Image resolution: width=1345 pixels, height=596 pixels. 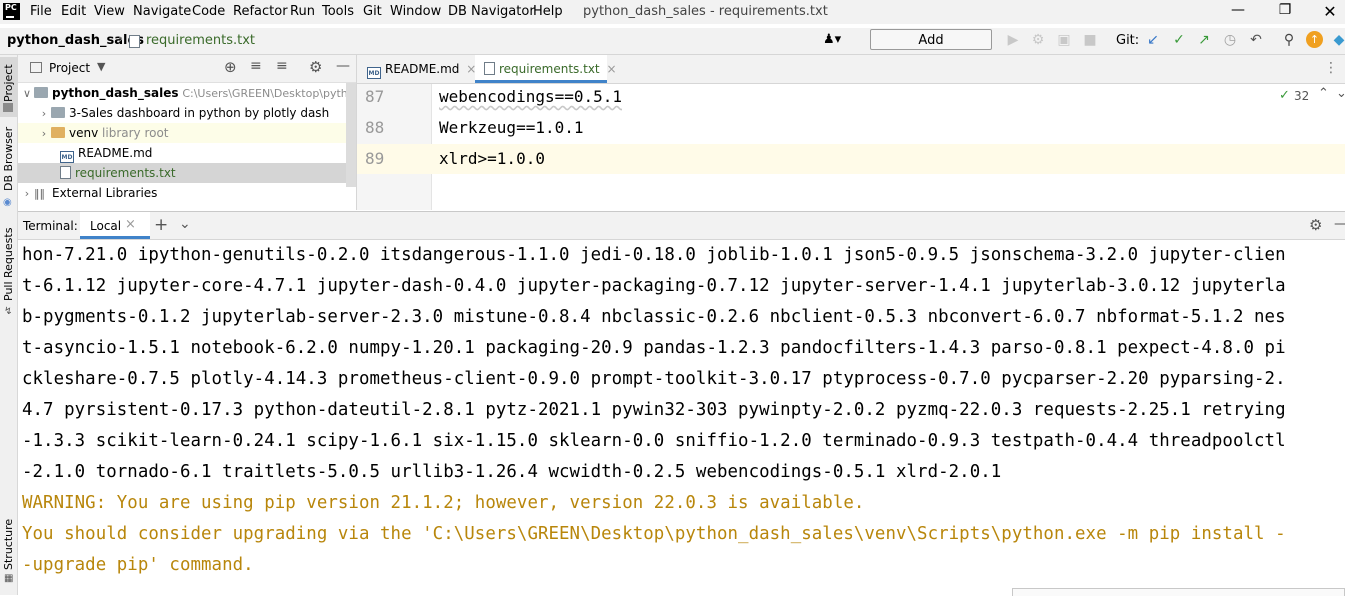 I want to click on locate-icon: ⊕, so click(x=230, y=67).